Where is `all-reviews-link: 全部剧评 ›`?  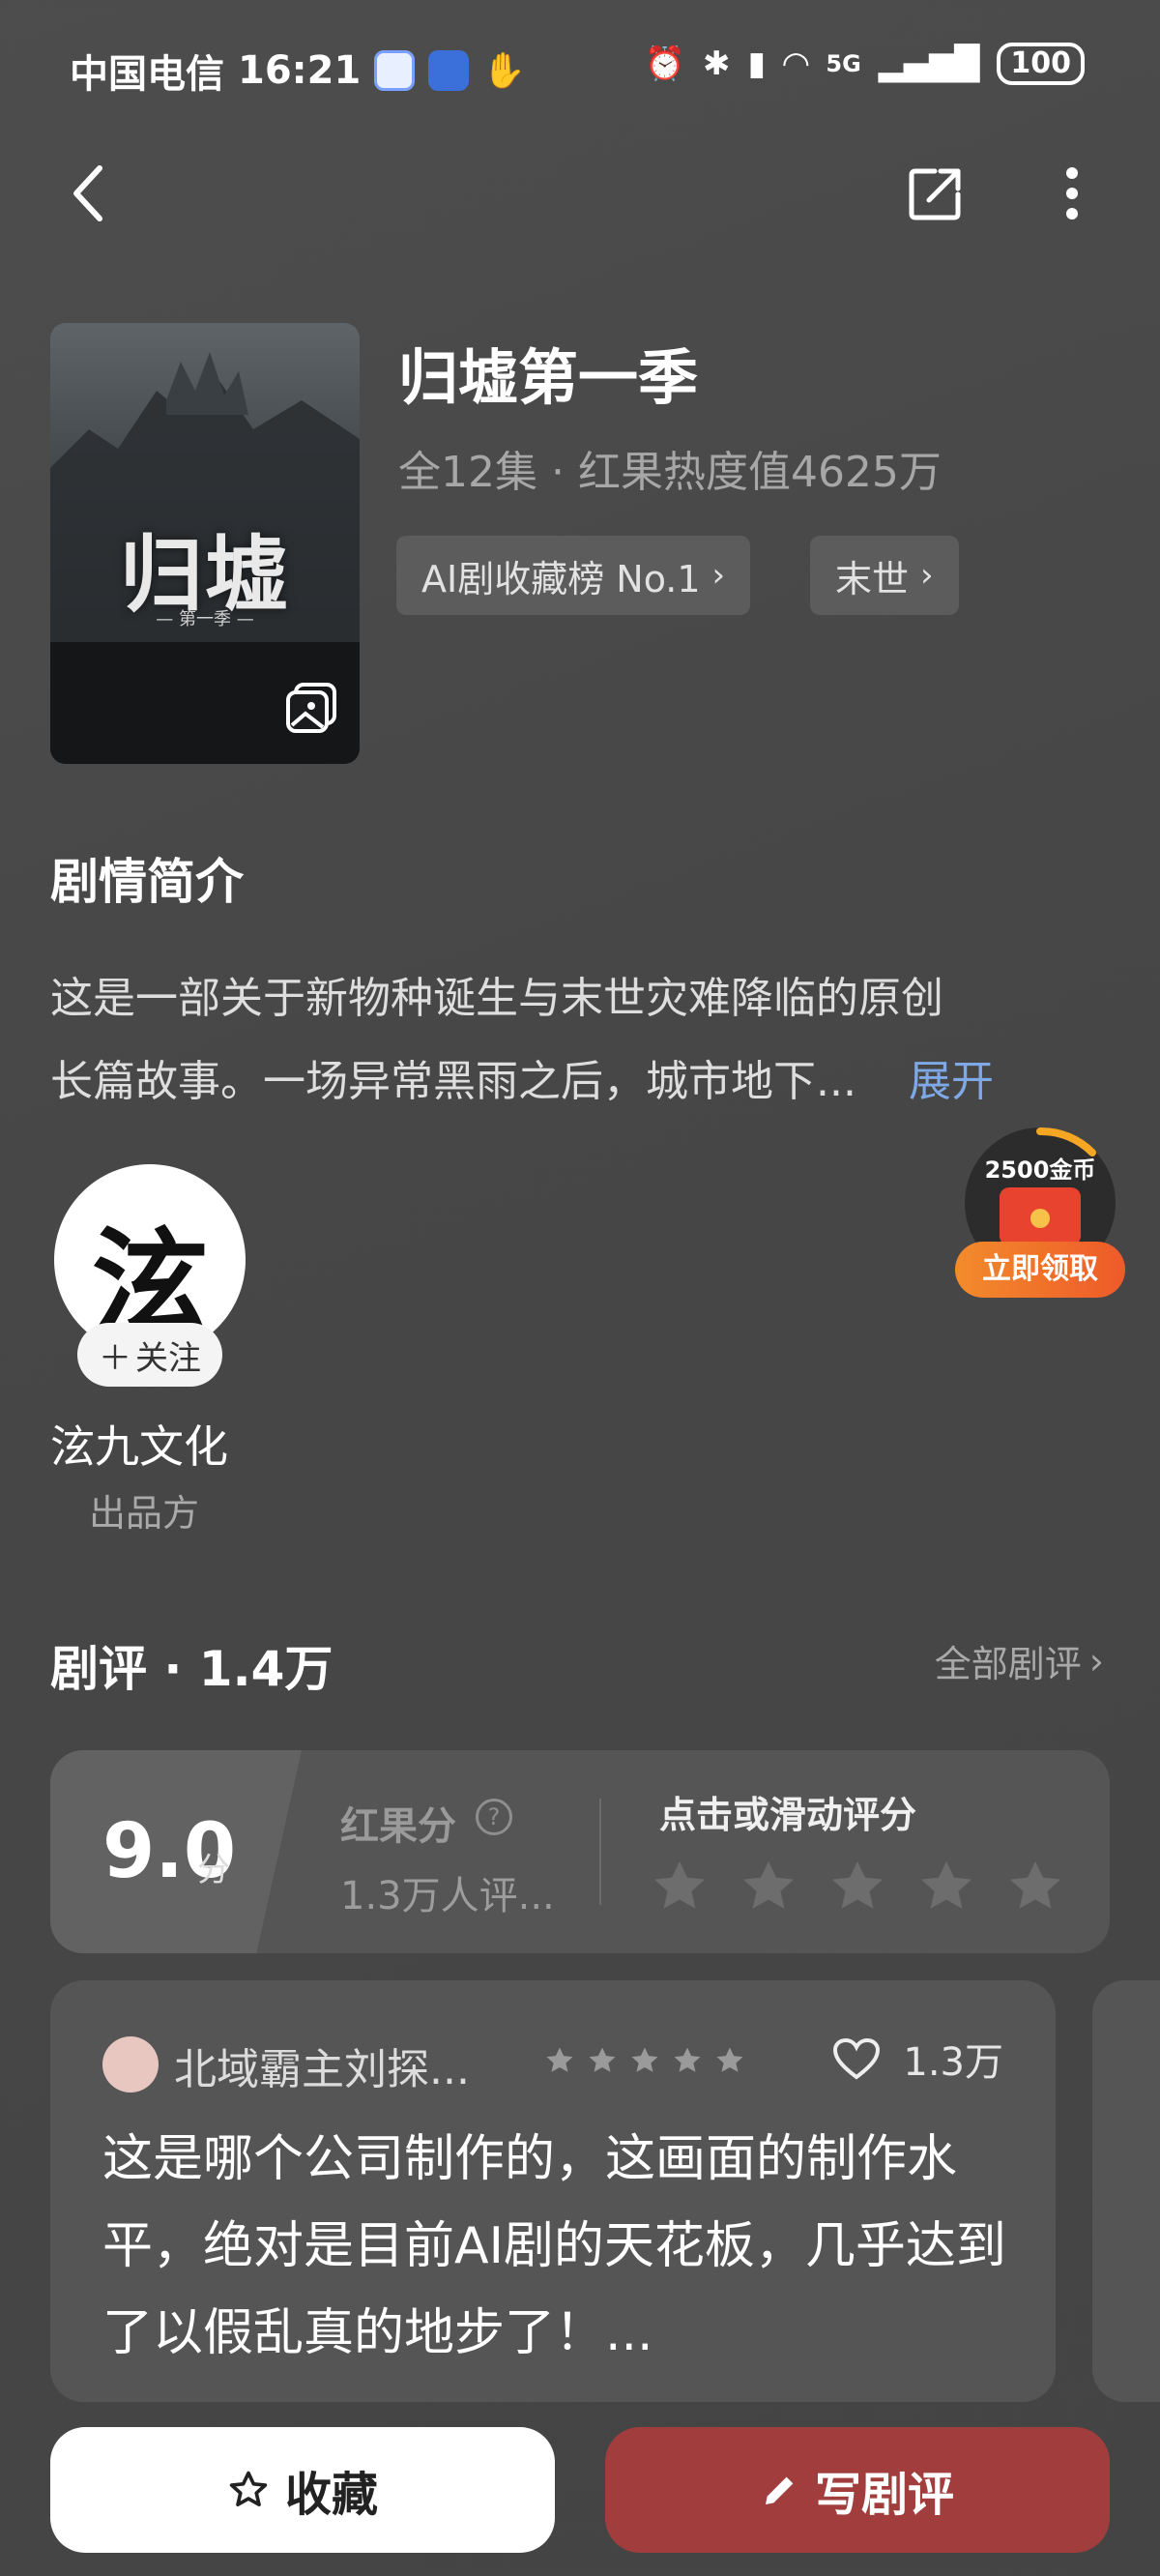
all-reviews-link: 全部剧评 › is located at coordinates (1020, 1660).